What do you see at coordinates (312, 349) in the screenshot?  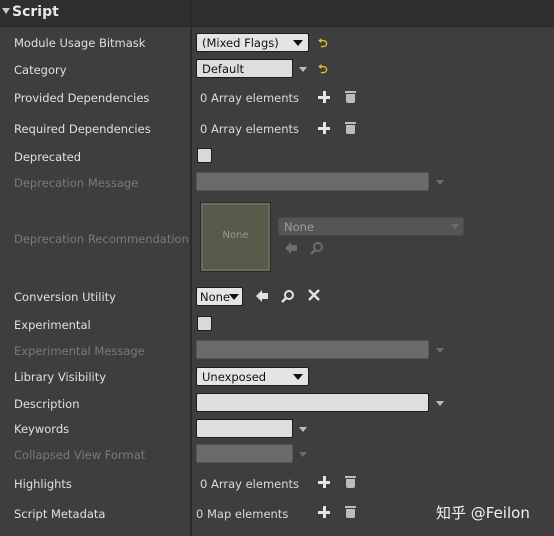 I see `experimental-message-input` at bounding box center [312, 349].